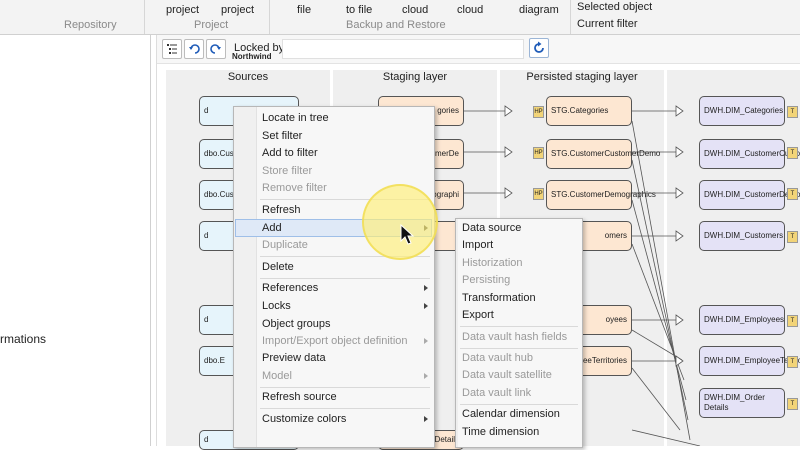 The width and height of the screenshot is (800, 450). What do you see at coordinates (296, 324) in the screenshot?
I see `menu-item-object-groups: Object groups` at bounding box center [296, 324].